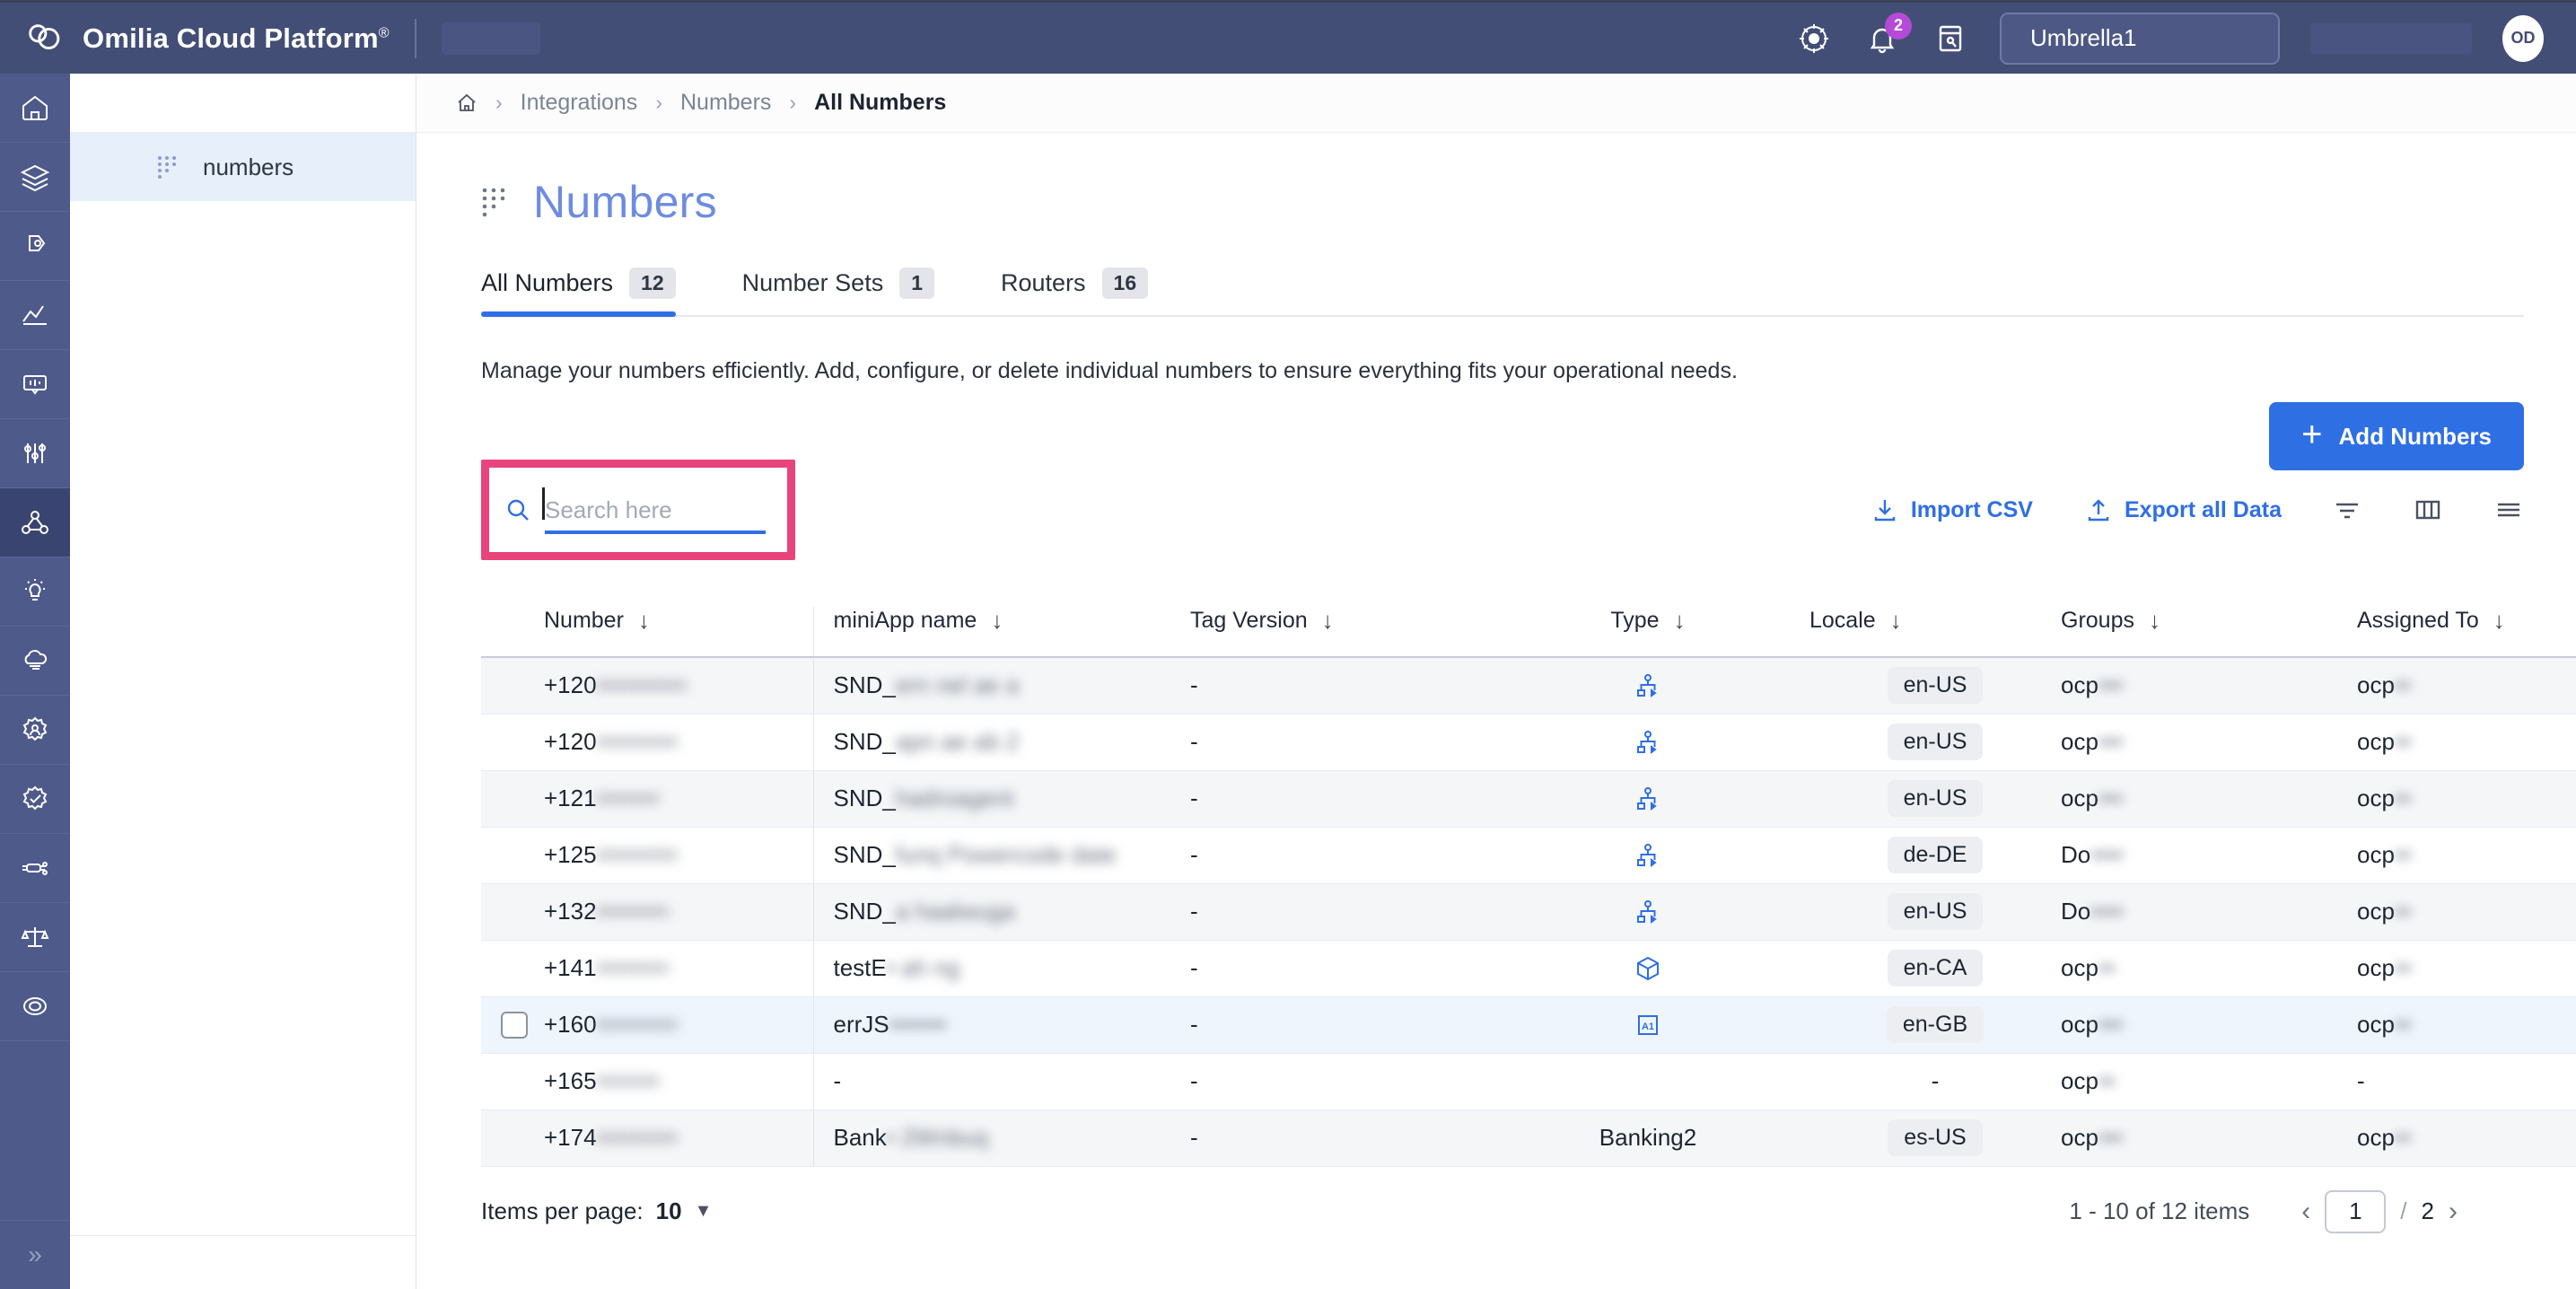 The height and width of the screenshot is (1289, 2576). What do you see at coordinates (1952, 509) in the screenshot?
I see `import-csv-button: Import CSV` at bounding box center [1952, 509].